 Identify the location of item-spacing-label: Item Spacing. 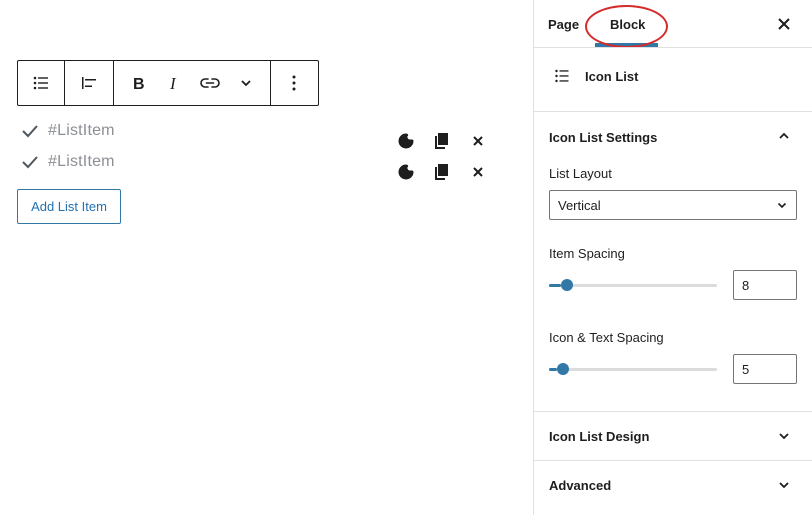
(587, 253).